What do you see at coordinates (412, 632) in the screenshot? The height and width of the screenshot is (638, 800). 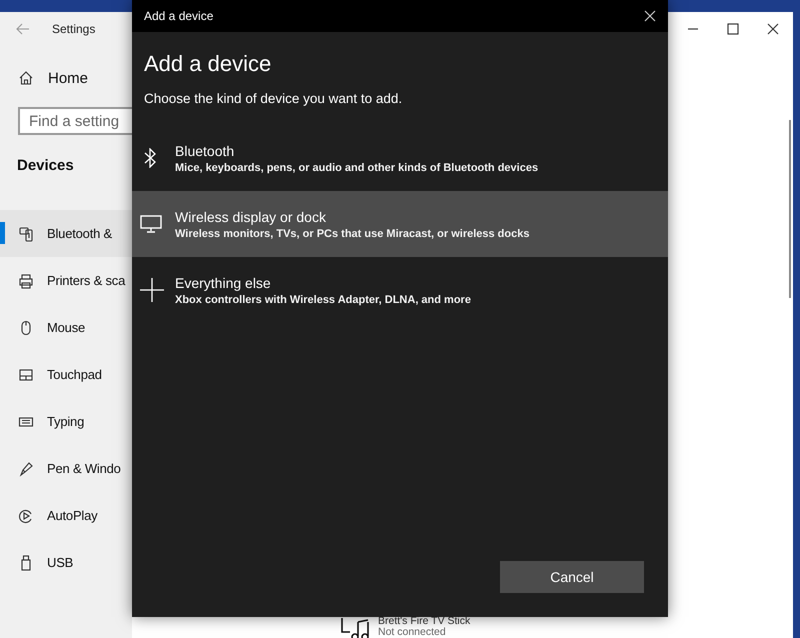 I see `device-status: Not connected` at bounding box center [412, 632].